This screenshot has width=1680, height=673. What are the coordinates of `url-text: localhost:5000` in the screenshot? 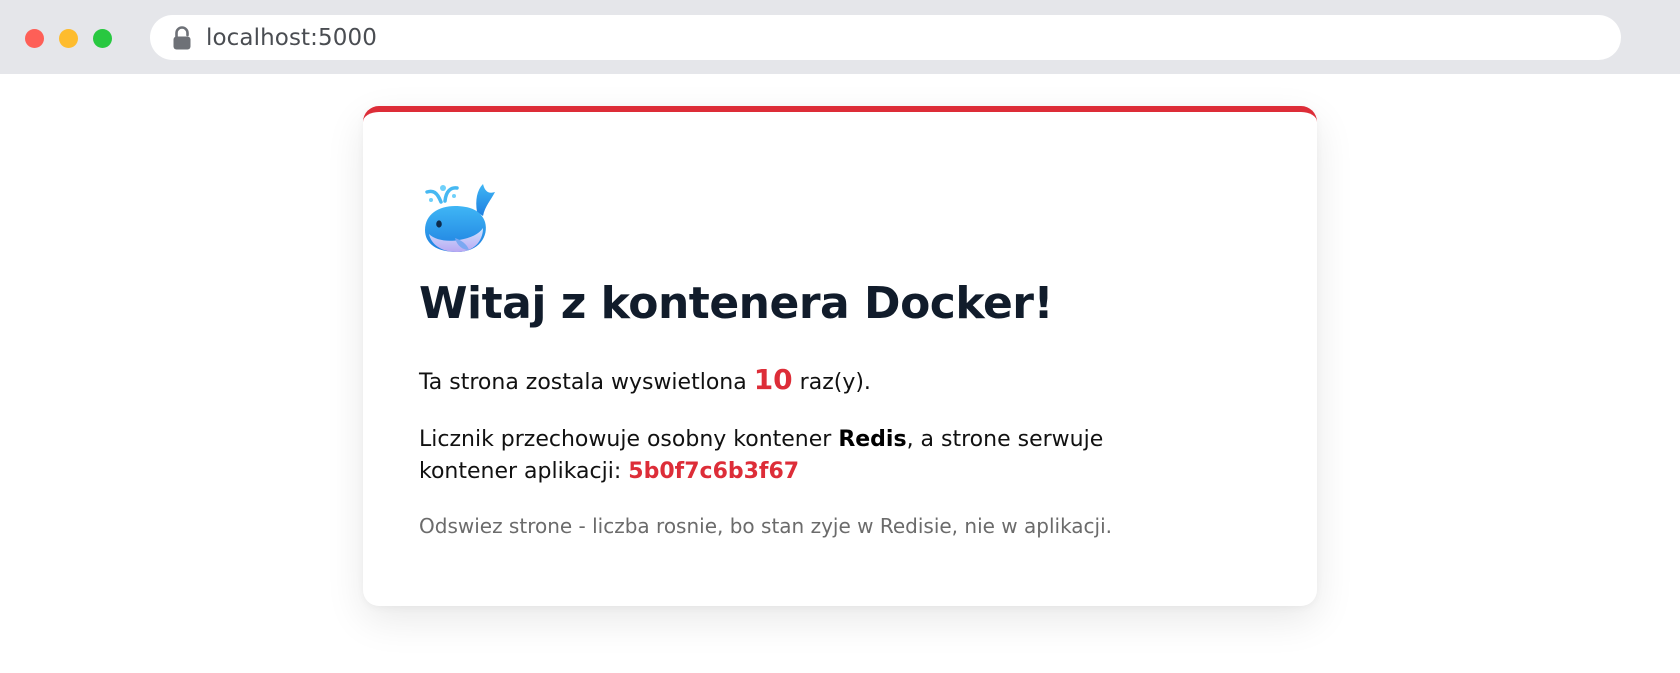 It's located at (291, 37).